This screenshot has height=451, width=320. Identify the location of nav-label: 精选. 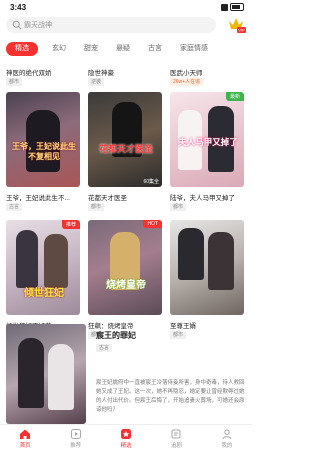
(126, 446).